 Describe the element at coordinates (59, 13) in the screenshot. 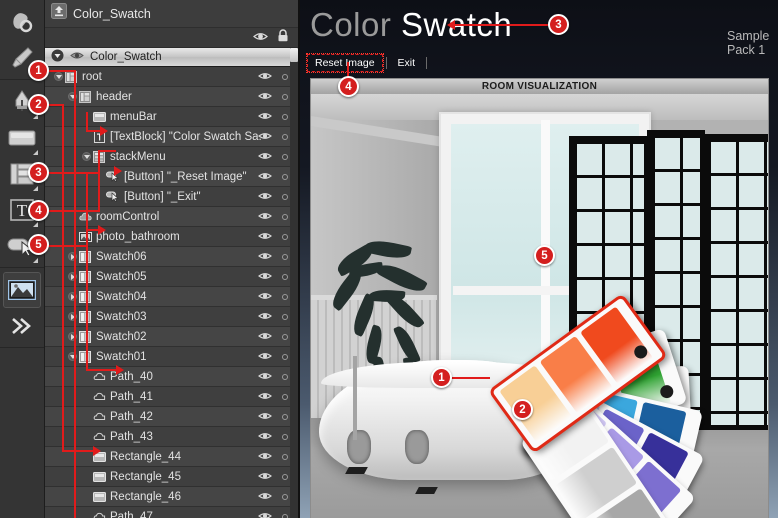

I see `export-icon` at that location.